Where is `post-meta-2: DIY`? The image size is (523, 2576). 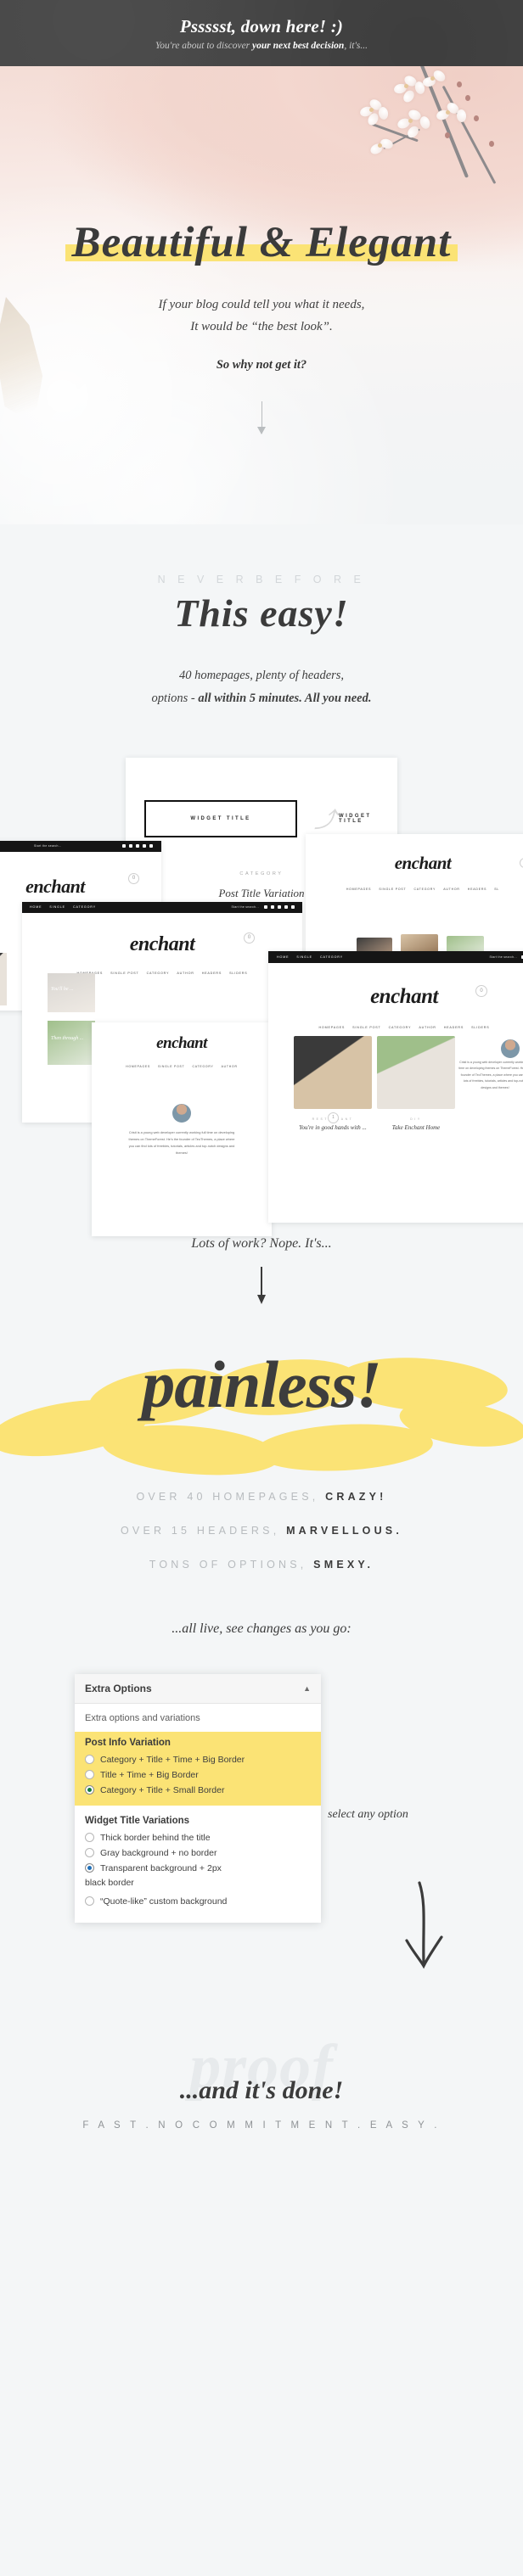 post-meta-2: DIY is located at coordinates (416, 1119).